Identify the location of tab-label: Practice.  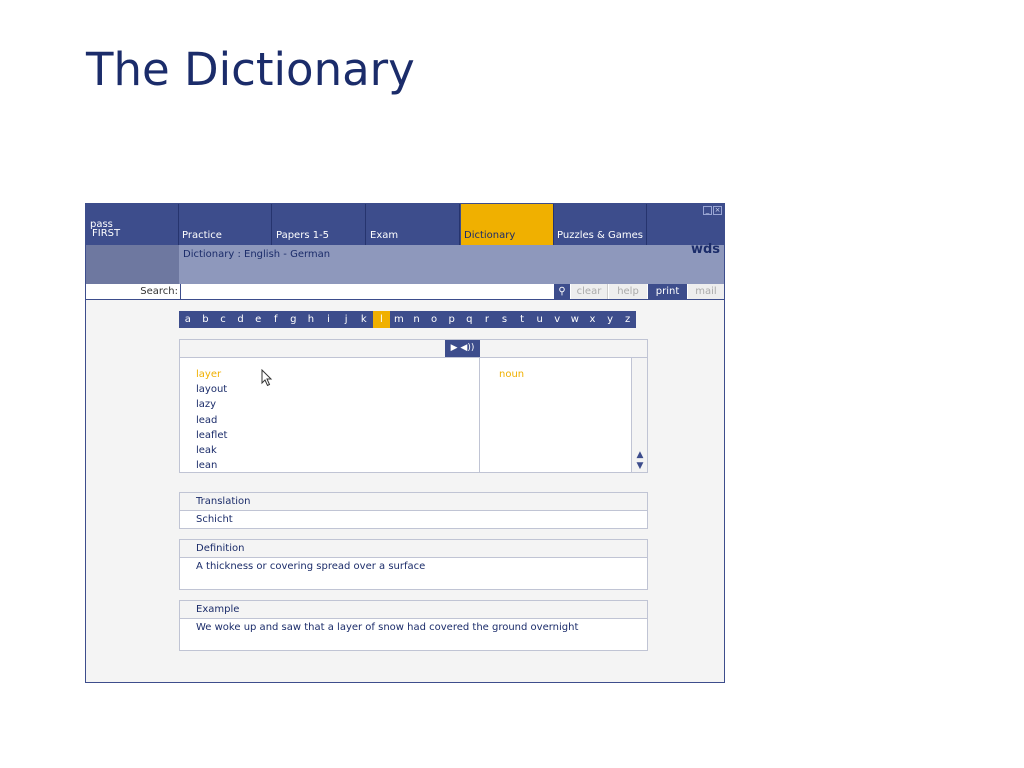
(202, 235).